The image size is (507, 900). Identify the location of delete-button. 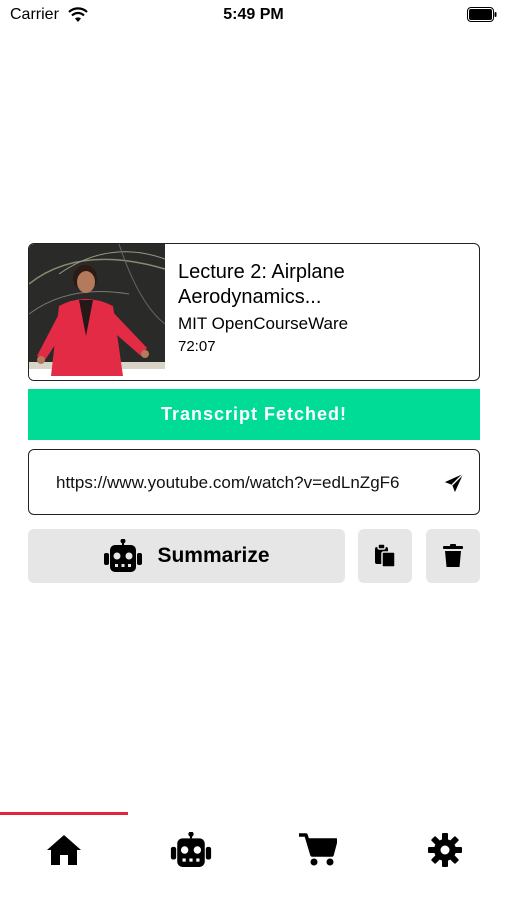
(453, 556).